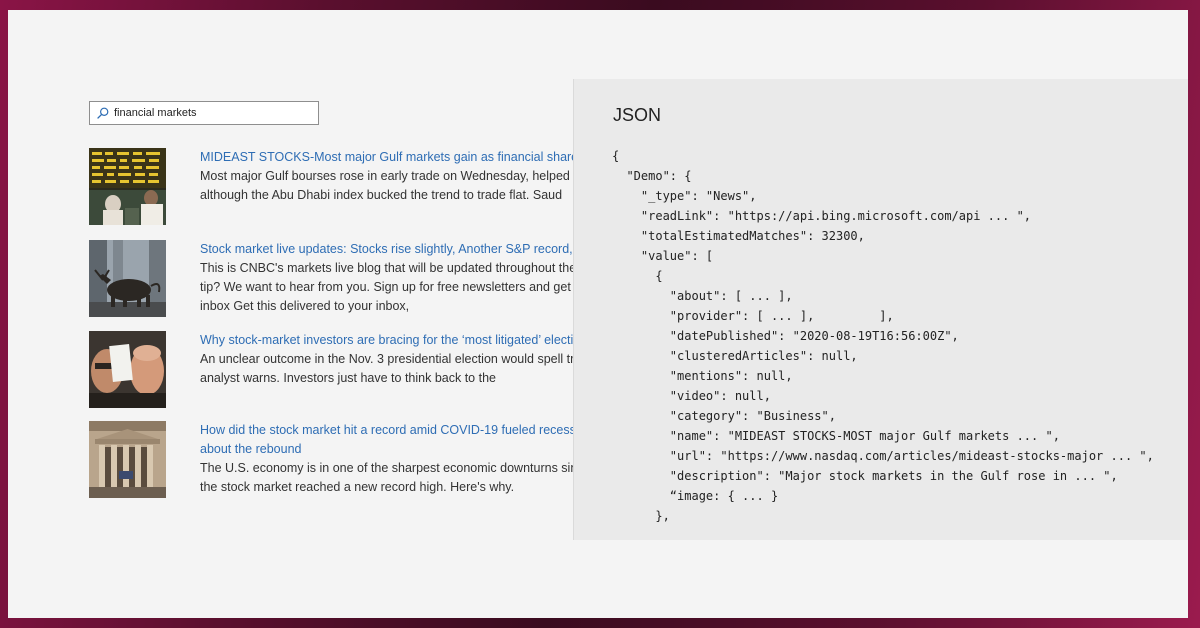 The height and width of the screenshot is (628, 1200). Describe the element at coordinates (641, 516) in the screenshot. I see `json-code-line: },` at that location.